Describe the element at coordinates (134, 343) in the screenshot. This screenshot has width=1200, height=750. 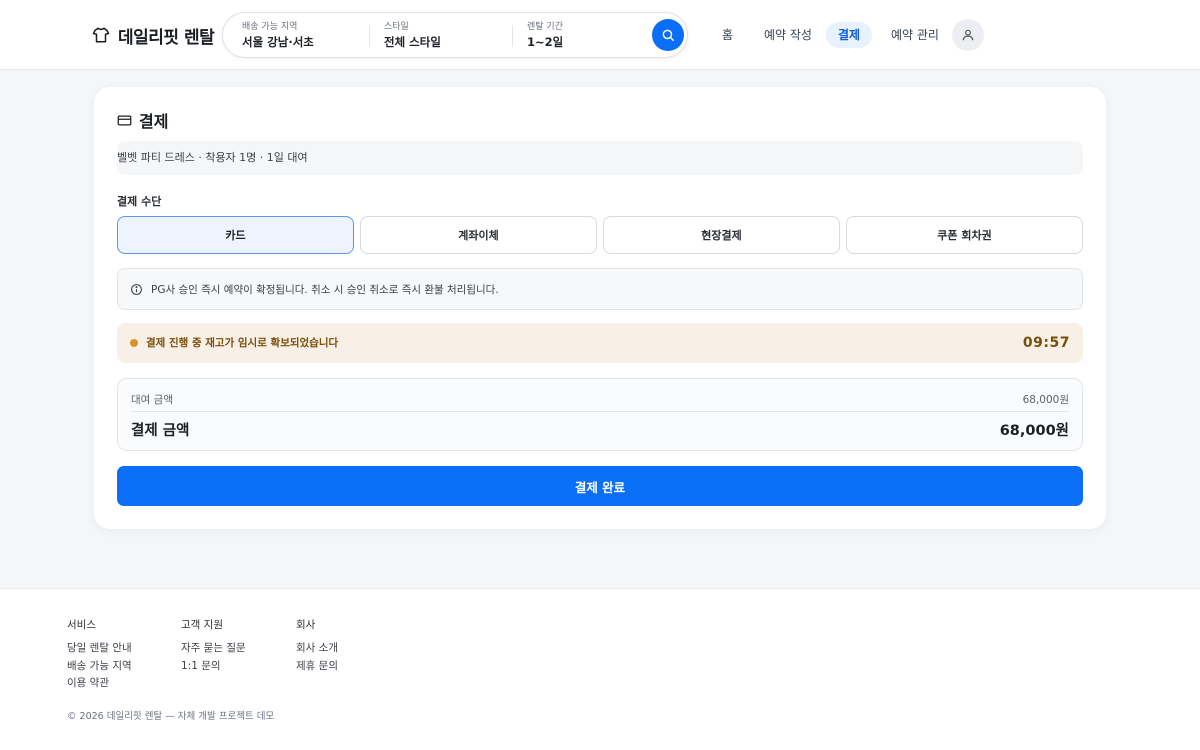
I see `hold-status-dot` at that location.